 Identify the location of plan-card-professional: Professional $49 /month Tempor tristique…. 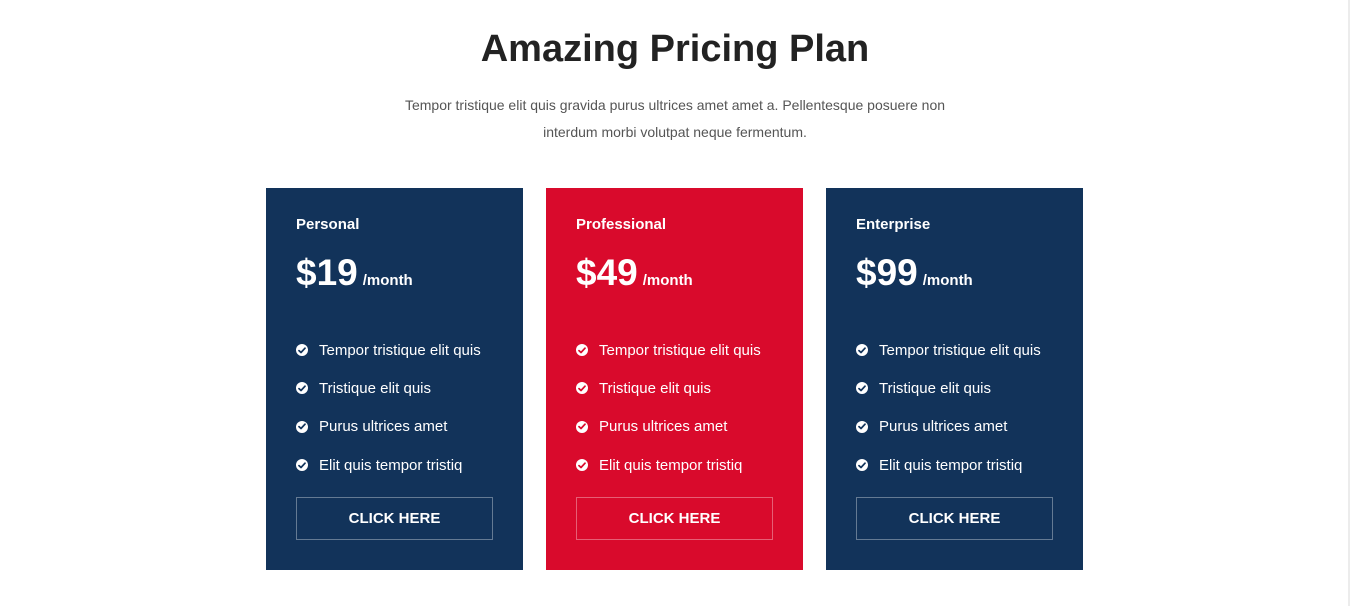
(674, 379).